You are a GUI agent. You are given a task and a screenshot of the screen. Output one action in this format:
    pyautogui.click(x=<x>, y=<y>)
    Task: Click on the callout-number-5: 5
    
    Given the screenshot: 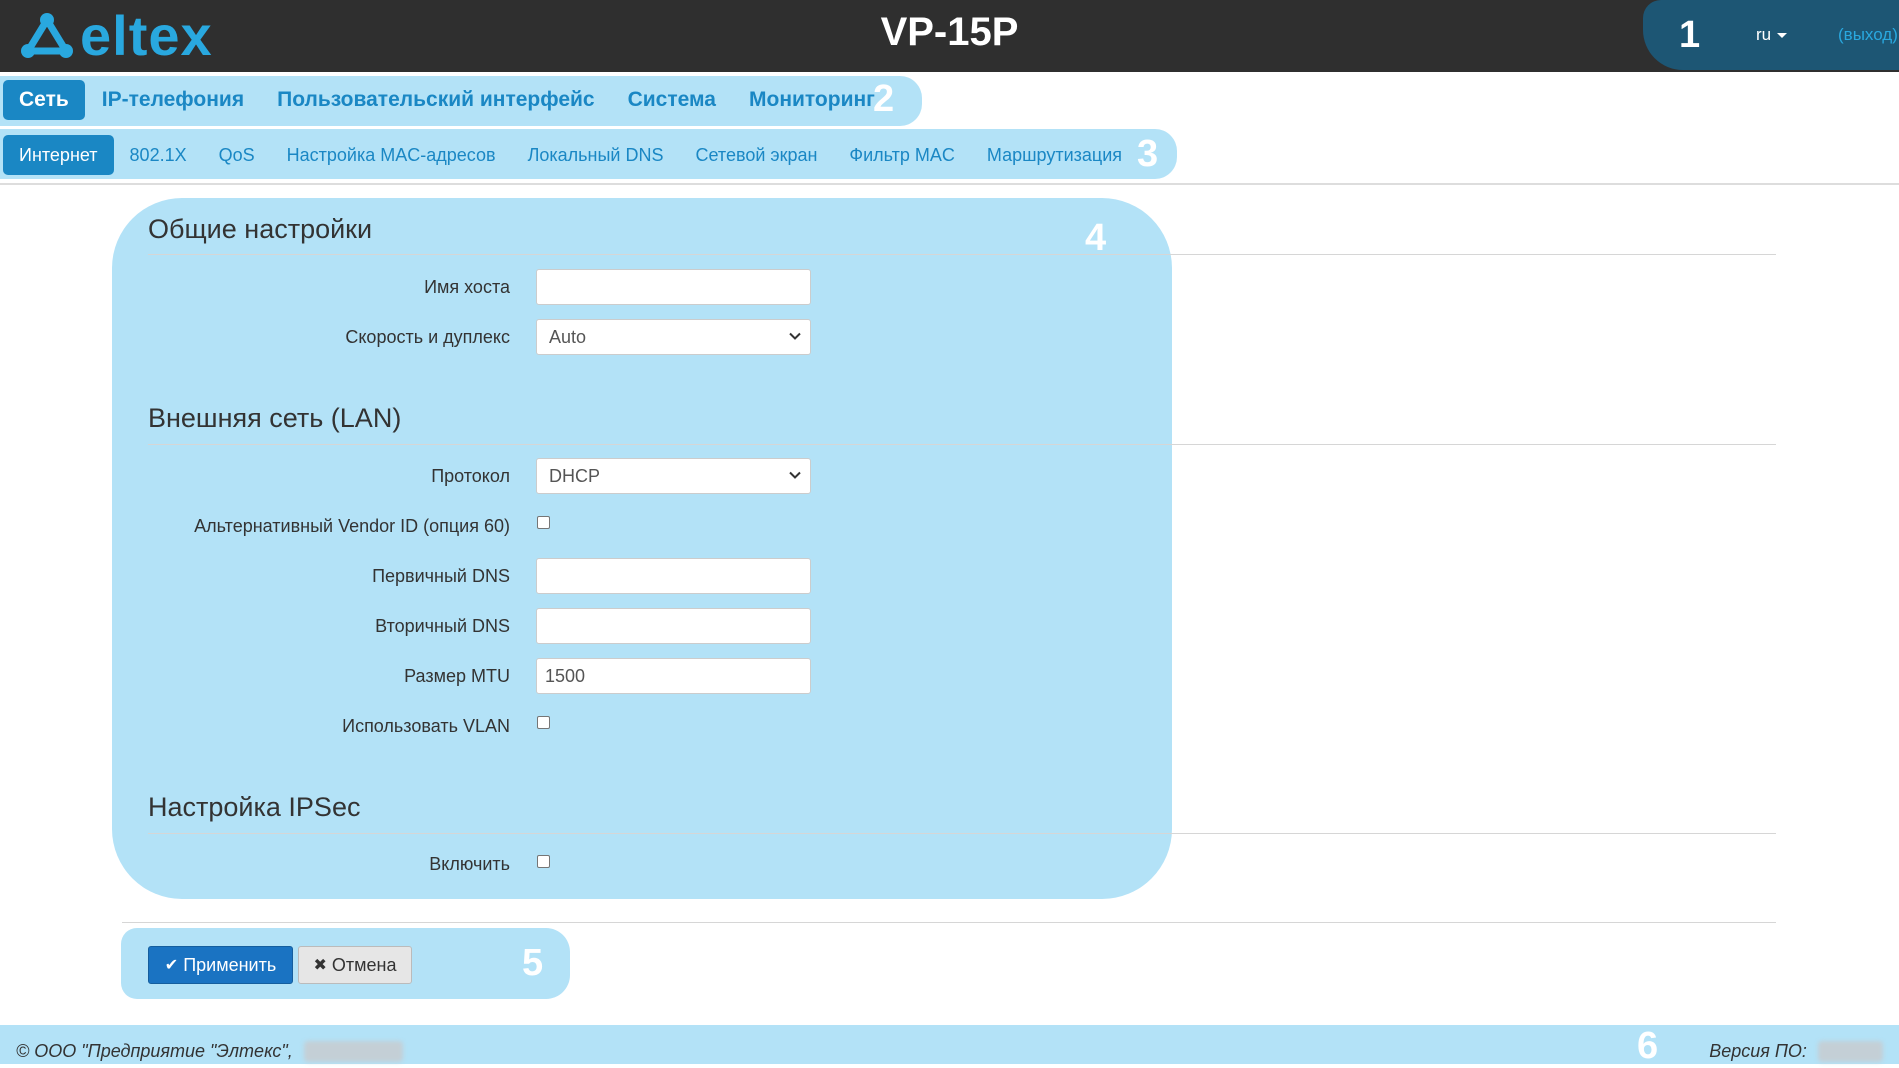 What is the action you would take?
    pyautogui.click(x=533, y=963)
    